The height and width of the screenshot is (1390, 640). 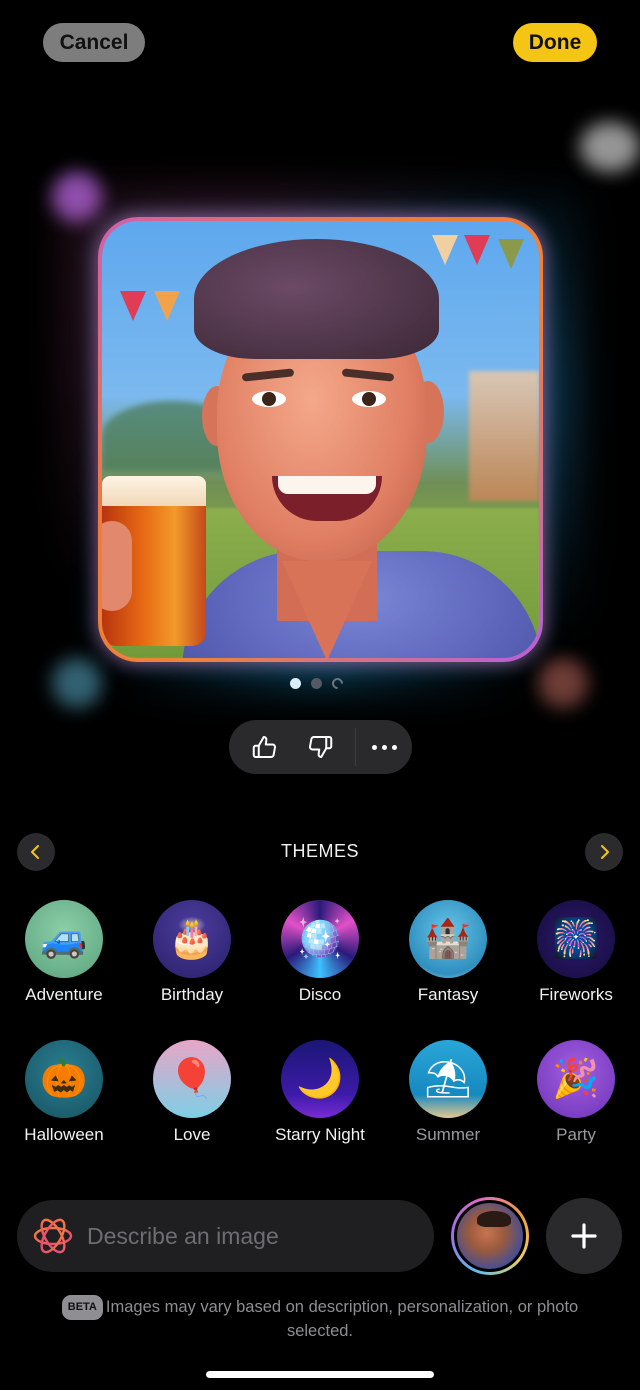 I want to click on beta-badge: BETA, so click(x=82, y=1307).